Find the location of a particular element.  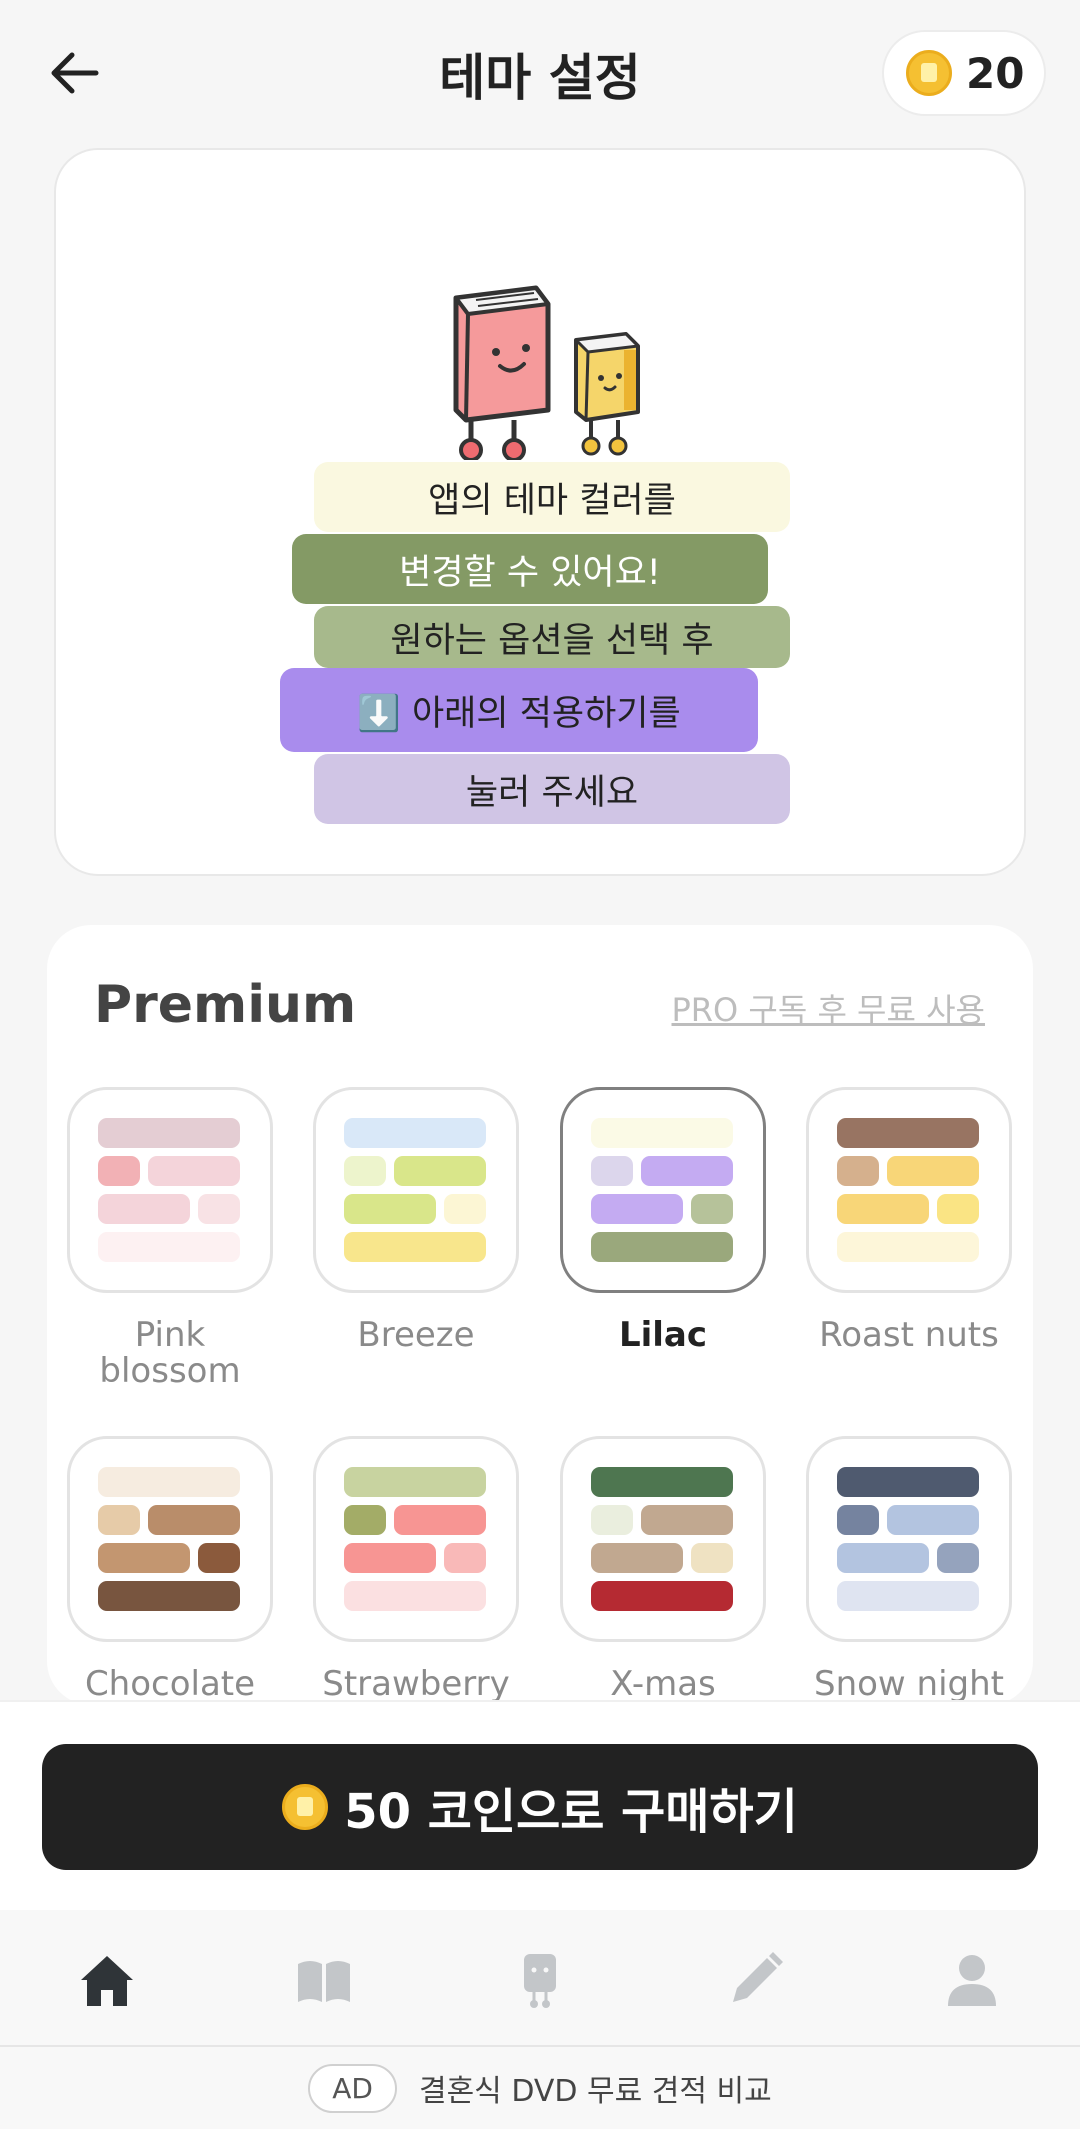

nav-write is located at coordinates (755, 1980).